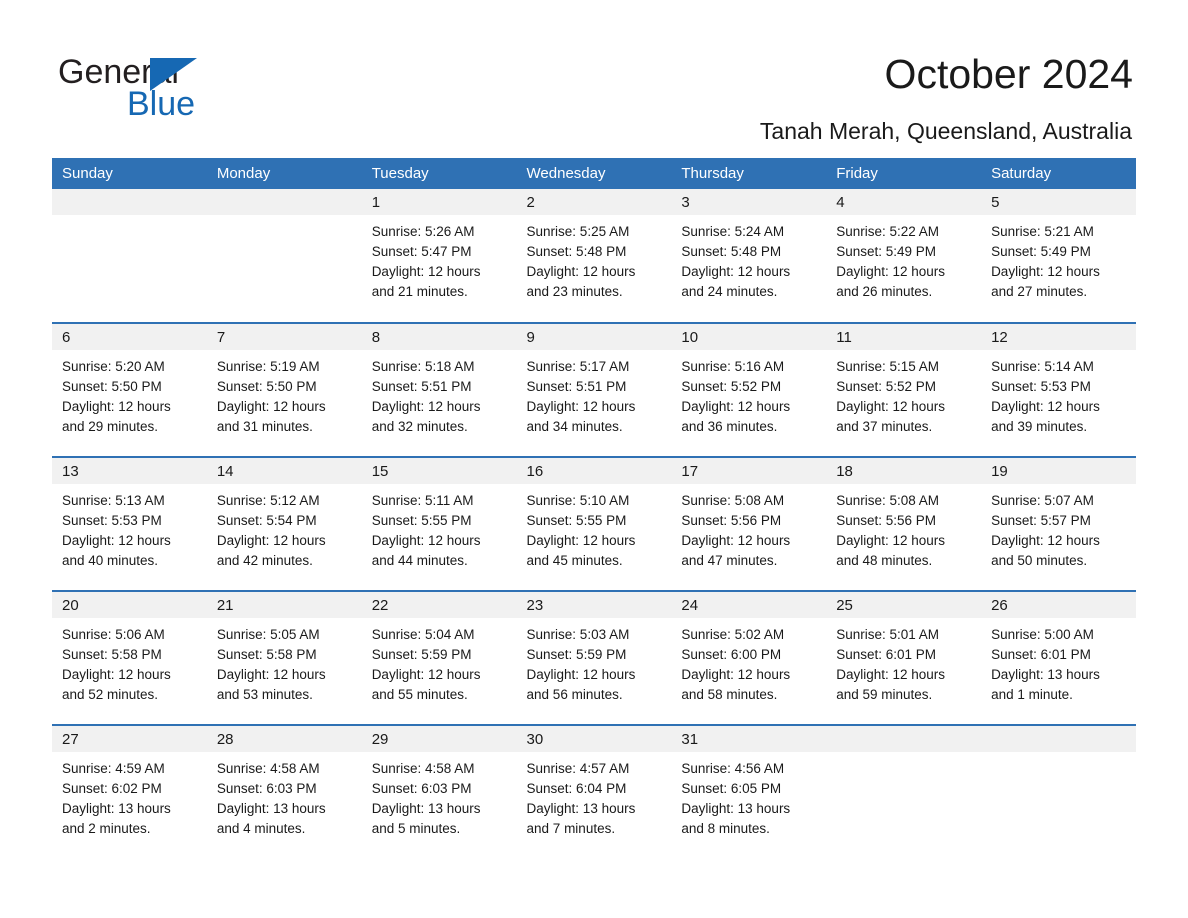 The width and height of the screenshot is (1188, 918). Describe the element at coordinates (1039, 560) in the screenshot. I see `day-daylight2-text: and 50 minutes.` at that location.